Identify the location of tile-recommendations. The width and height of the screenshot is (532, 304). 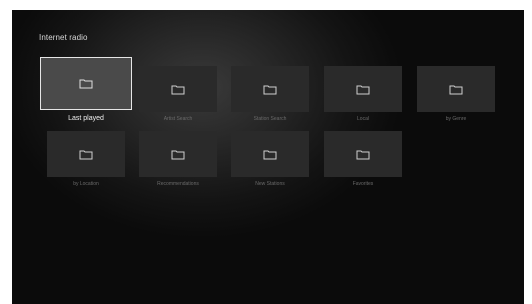
(178, 154).